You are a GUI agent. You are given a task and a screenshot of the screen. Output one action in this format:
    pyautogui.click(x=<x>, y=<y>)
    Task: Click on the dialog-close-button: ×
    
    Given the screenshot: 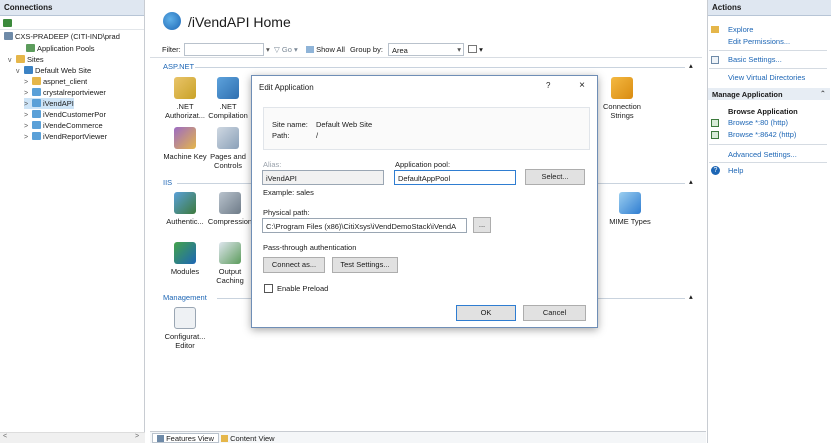 What is the action you would take?
    pyautogui.click(x=582, y=85)
    